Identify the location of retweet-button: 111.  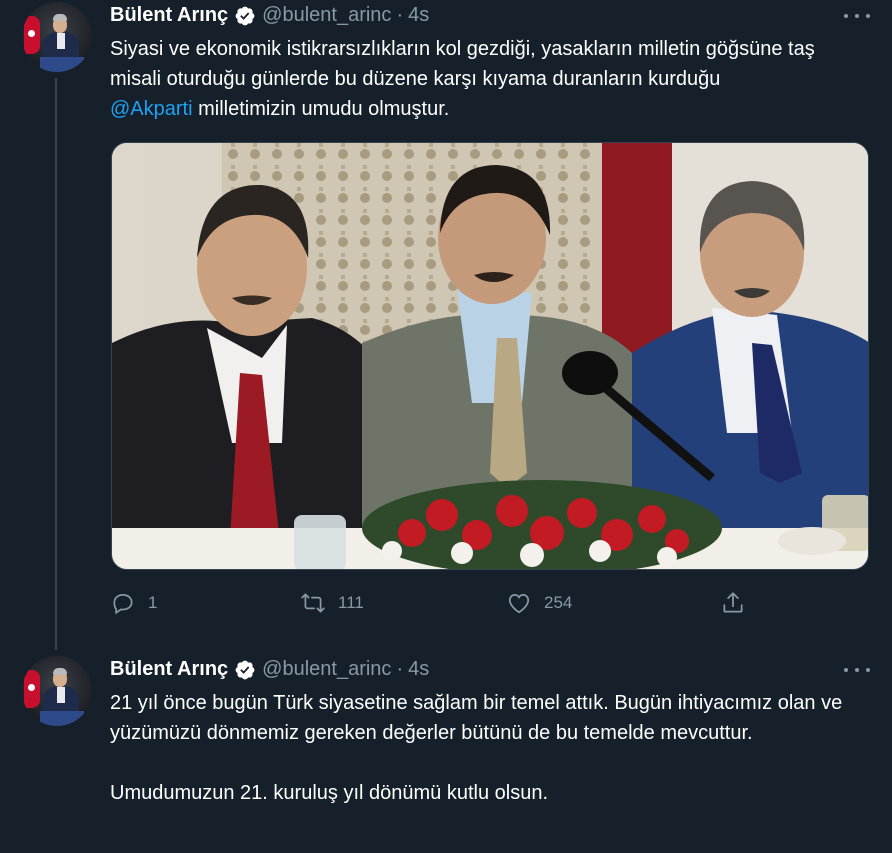
(332, 603).